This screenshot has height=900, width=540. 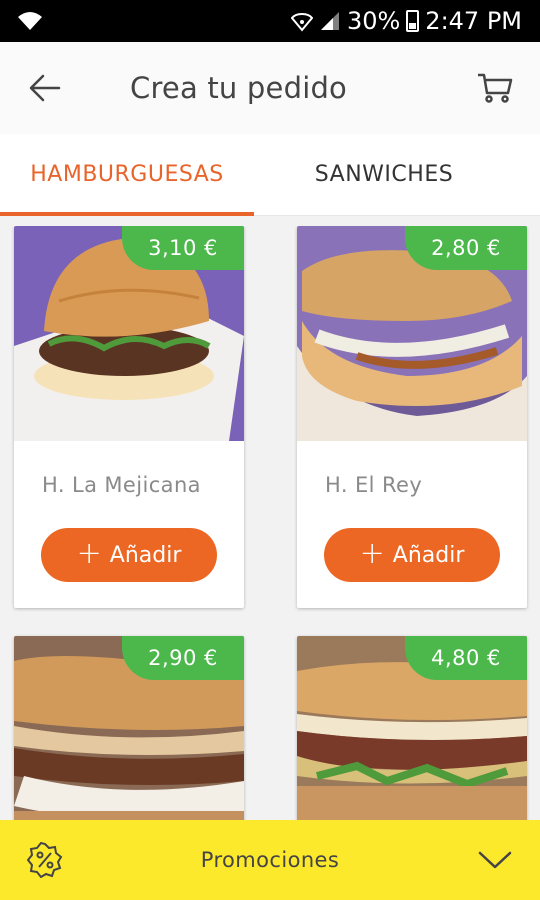 I want to click on promotions-icon-wrap, so click(x=45, y=860).